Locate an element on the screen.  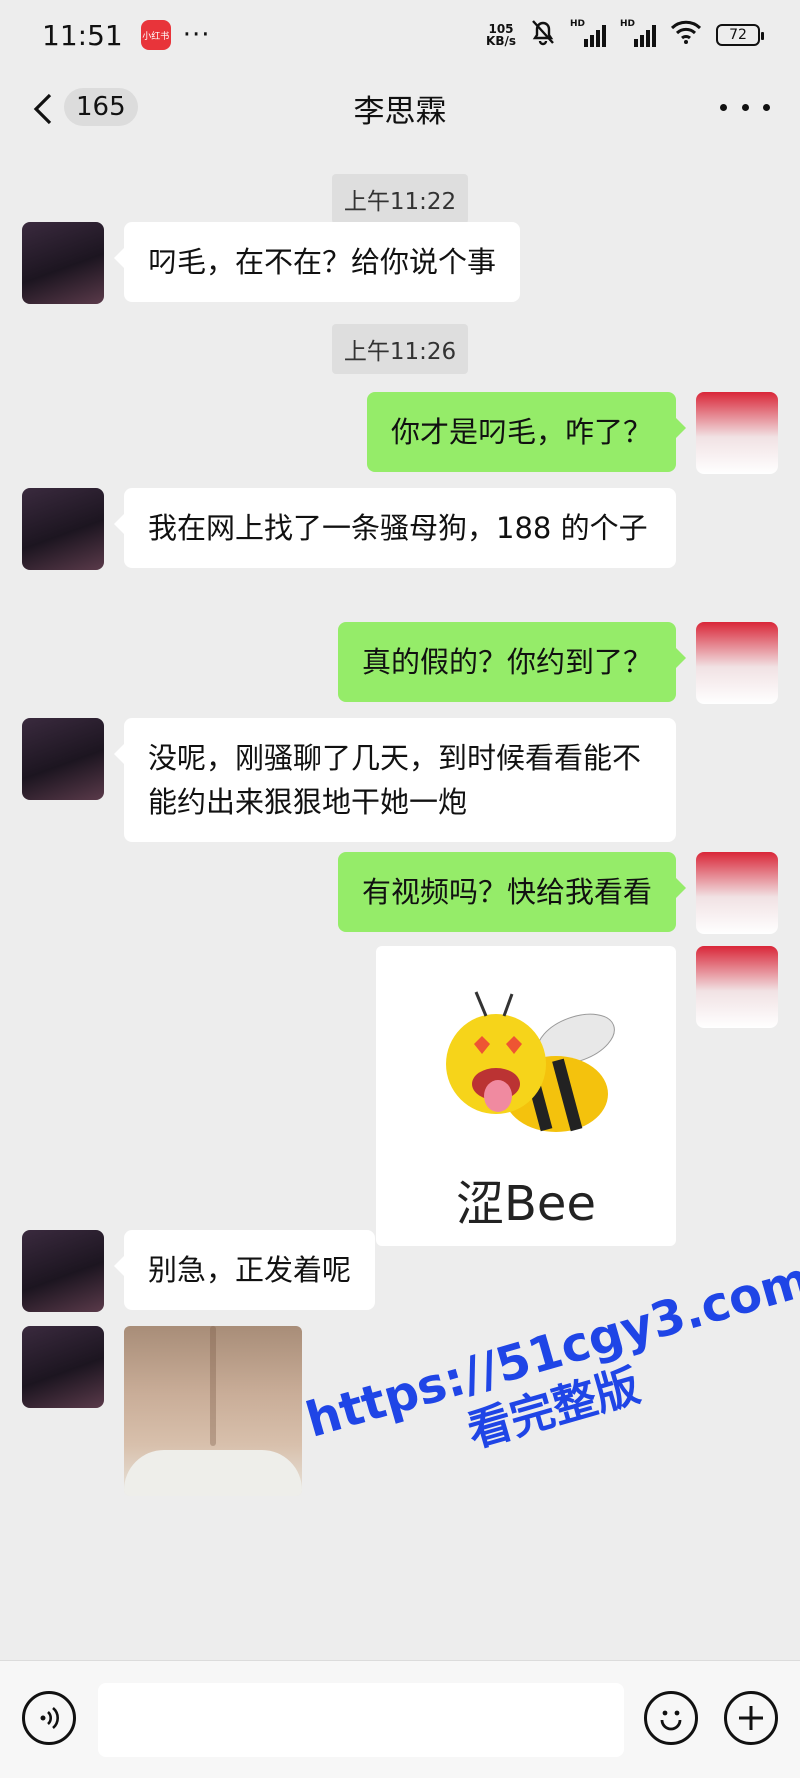
timestamp: 上午11:26 is located at coordinates (400, 349).